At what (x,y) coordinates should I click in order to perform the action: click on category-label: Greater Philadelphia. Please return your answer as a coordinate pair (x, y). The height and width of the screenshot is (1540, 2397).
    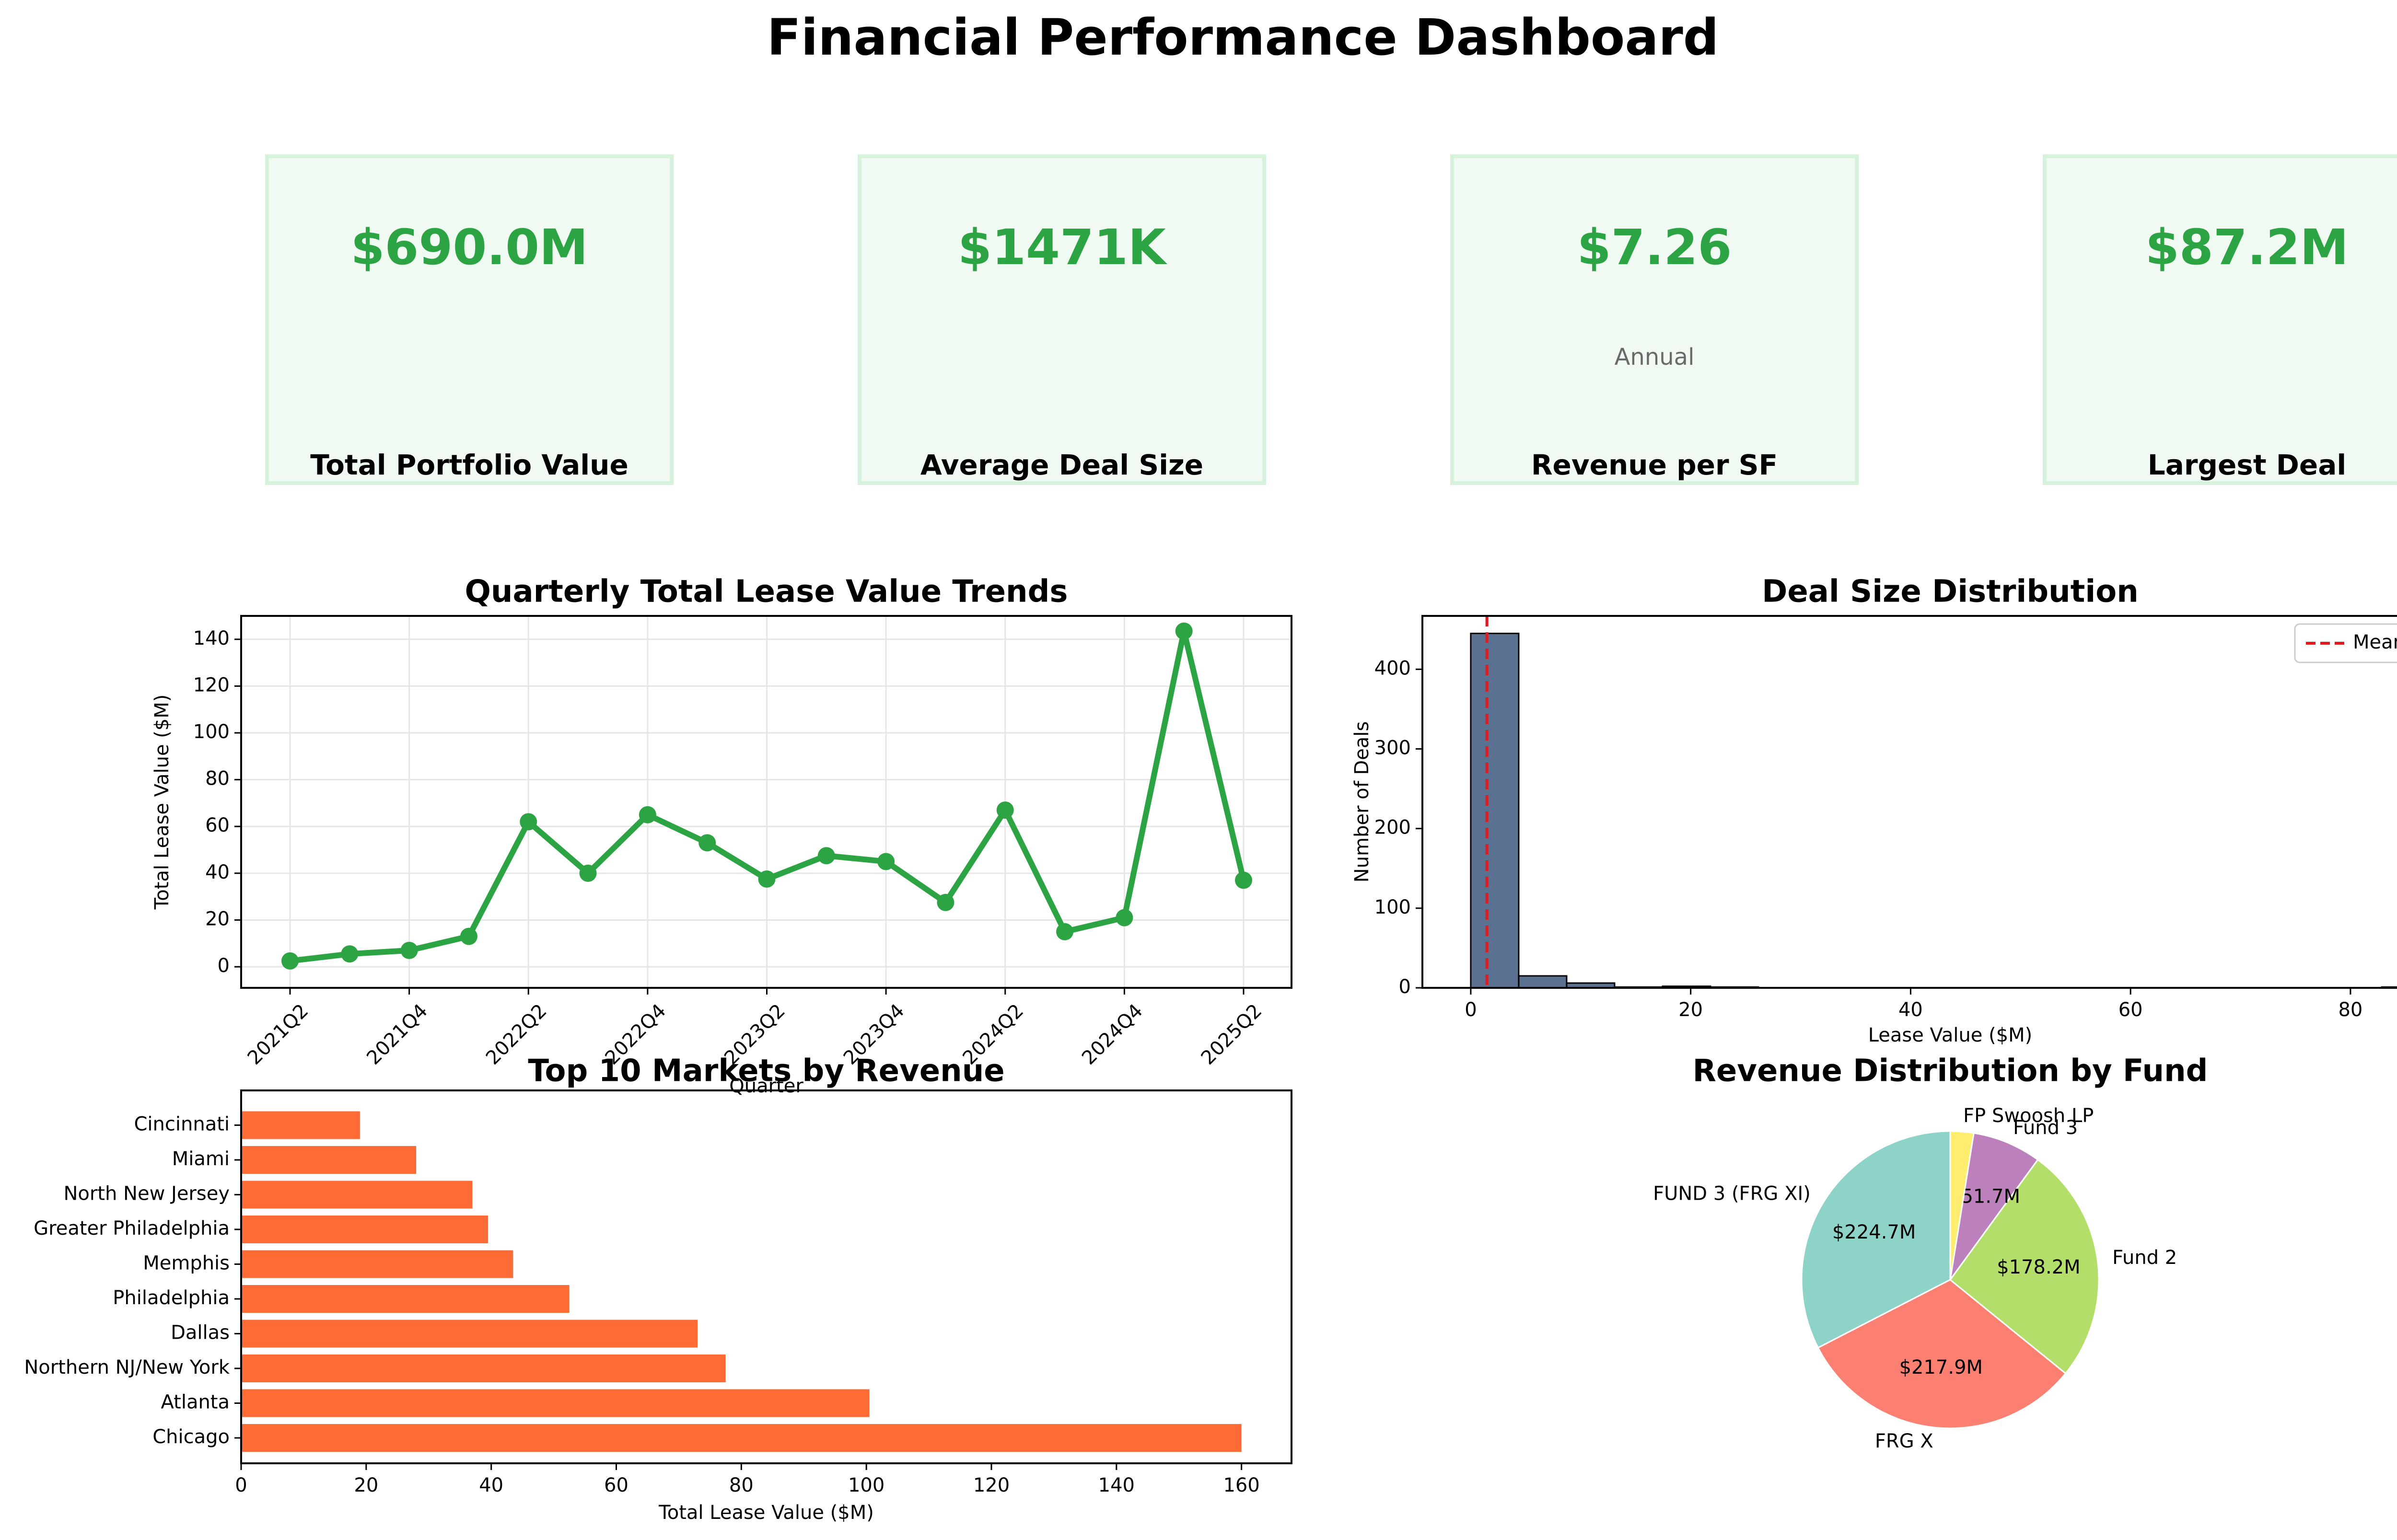
    Looking at the image, I should click on (132, 1228).